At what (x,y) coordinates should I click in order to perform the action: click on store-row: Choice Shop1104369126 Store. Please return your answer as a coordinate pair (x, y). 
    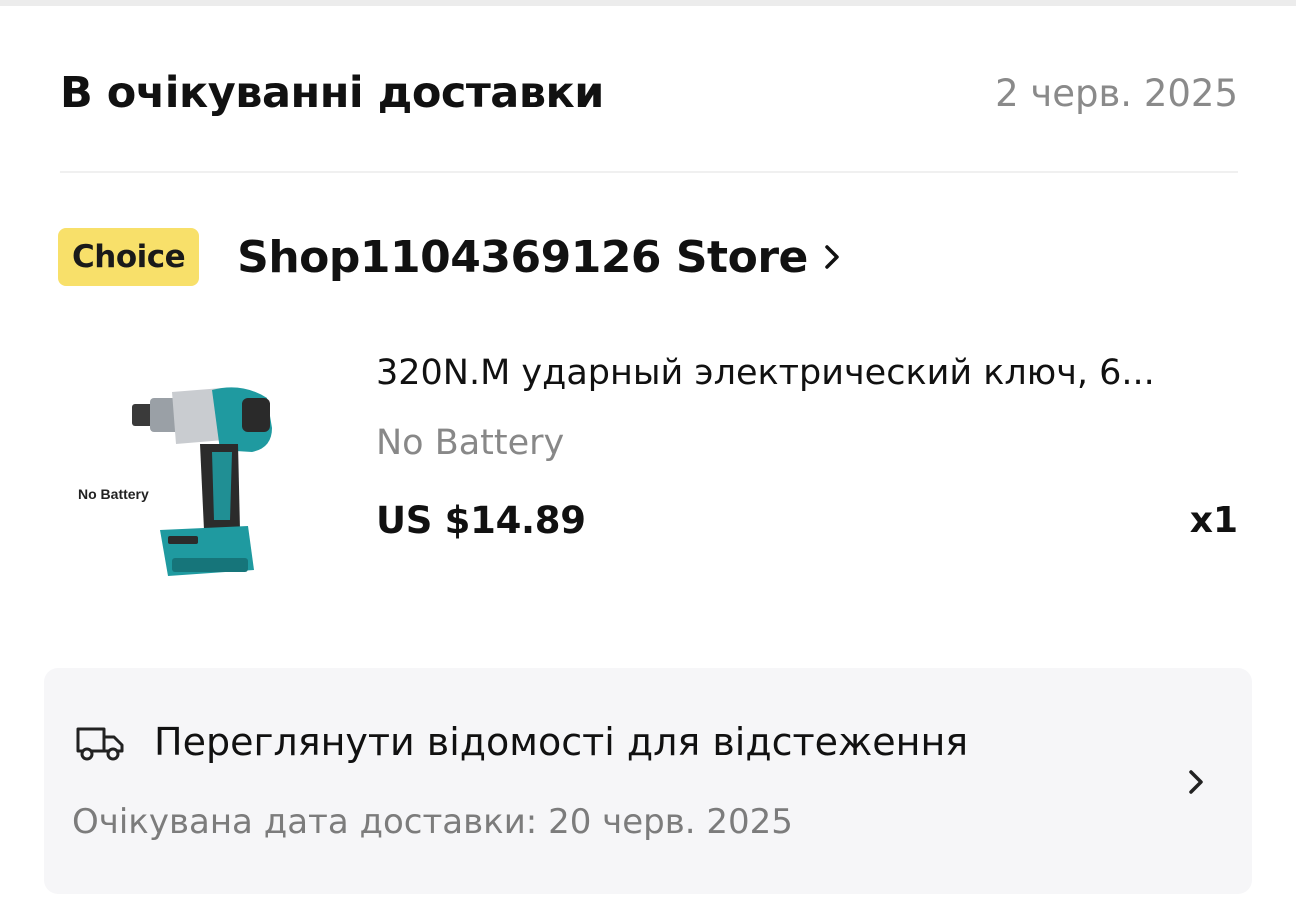
    Looking at the image, I should click on (451, 257).